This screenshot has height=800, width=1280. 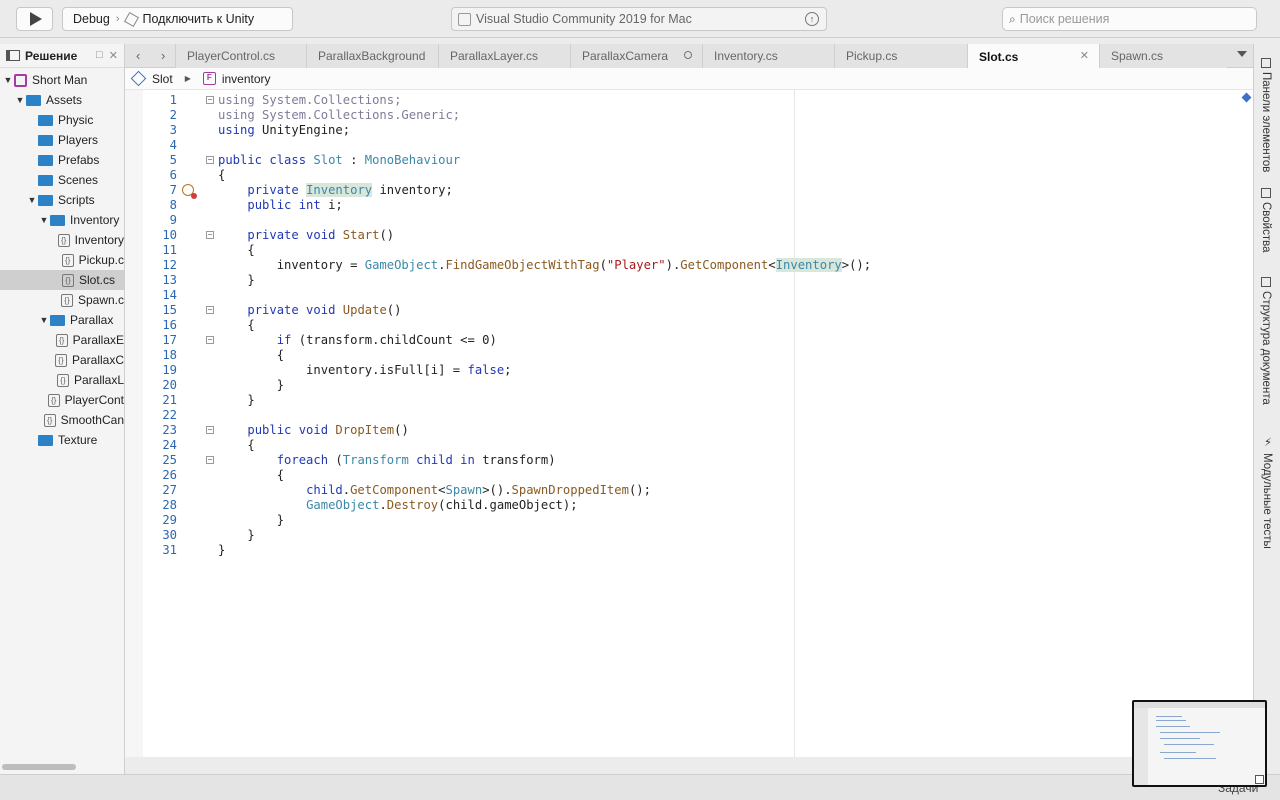 What do you see at coordinates (689, 160) in the screenshot?
I see `code-line: 5 − public class Slot : MonoBehaviour` at bounding box center [689, 160].